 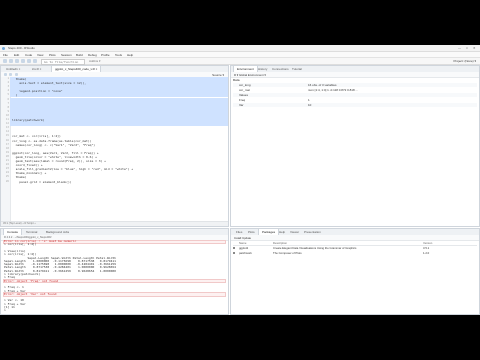 I want to click on package-name: ggplot2, so click(x=243, y=248).